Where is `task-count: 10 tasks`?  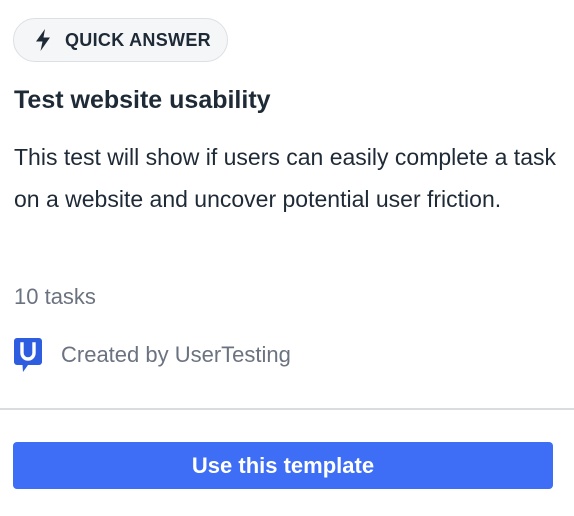 task-count: 10 tasks is located at coordinates (55, 296).